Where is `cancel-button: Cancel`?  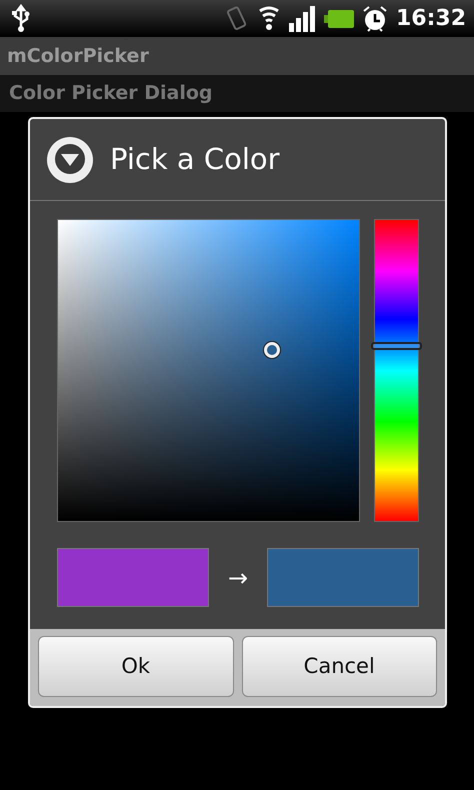 cancel-button: Cancel is located at coordinates (339, 666).